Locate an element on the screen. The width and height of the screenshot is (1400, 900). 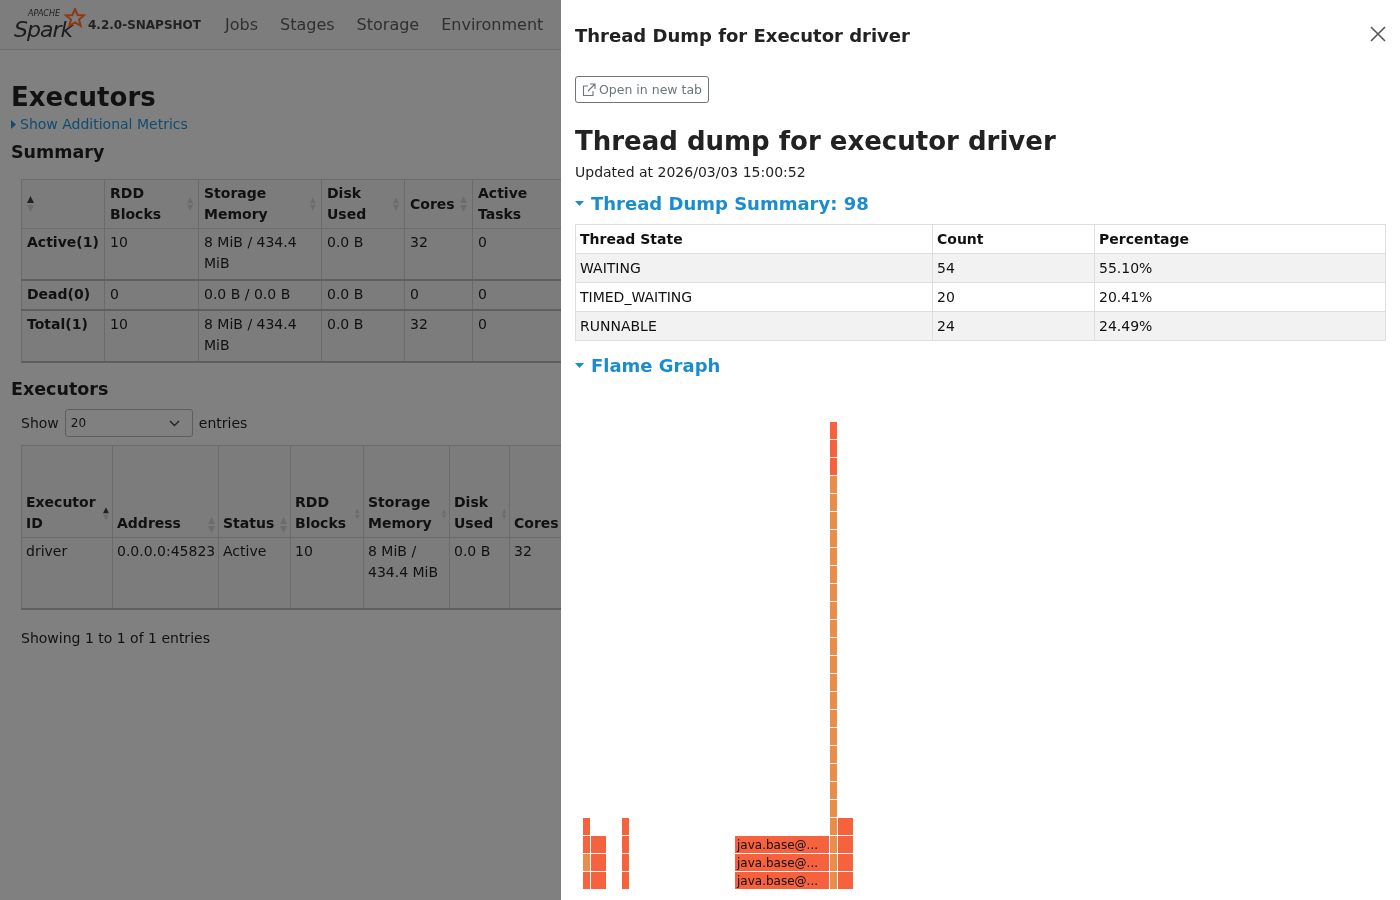
logo-text: Spark is located at coordinates (43, 29).